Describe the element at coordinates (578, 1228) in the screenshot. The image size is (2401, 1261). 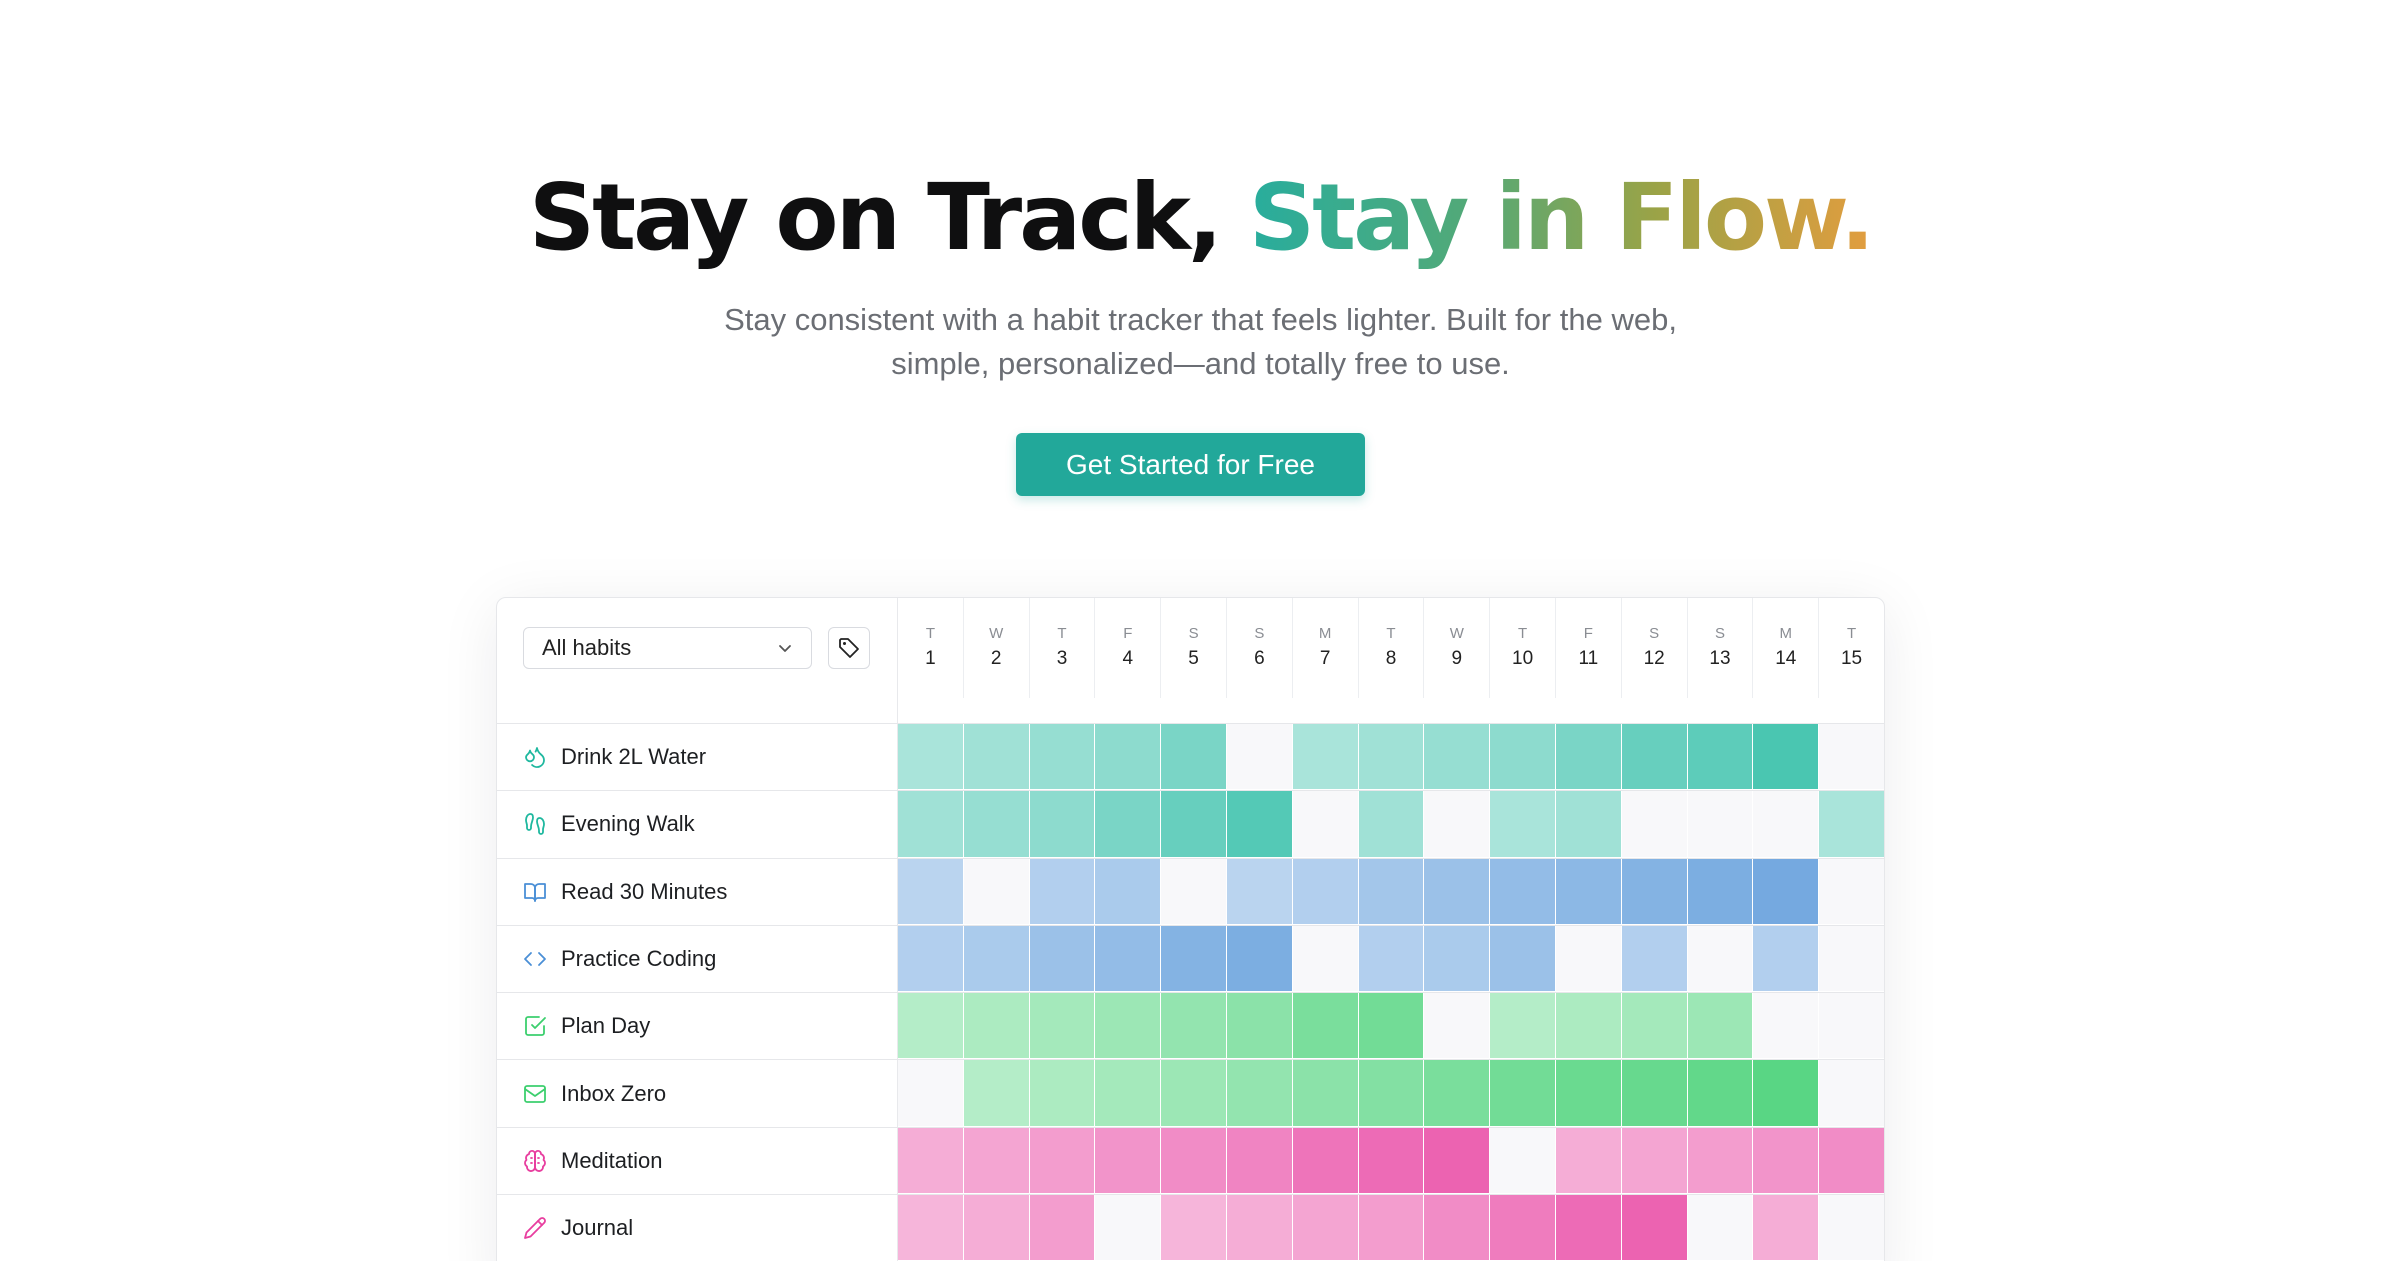
I see `habit-name: Journal` at that location.